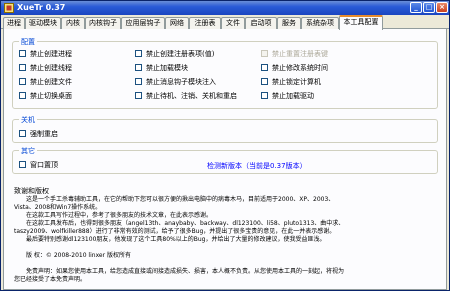 The image size is (450, 291). I want to click on checkbox-block-switch-desktop: 禁止切换桌面, so click(45, 96).